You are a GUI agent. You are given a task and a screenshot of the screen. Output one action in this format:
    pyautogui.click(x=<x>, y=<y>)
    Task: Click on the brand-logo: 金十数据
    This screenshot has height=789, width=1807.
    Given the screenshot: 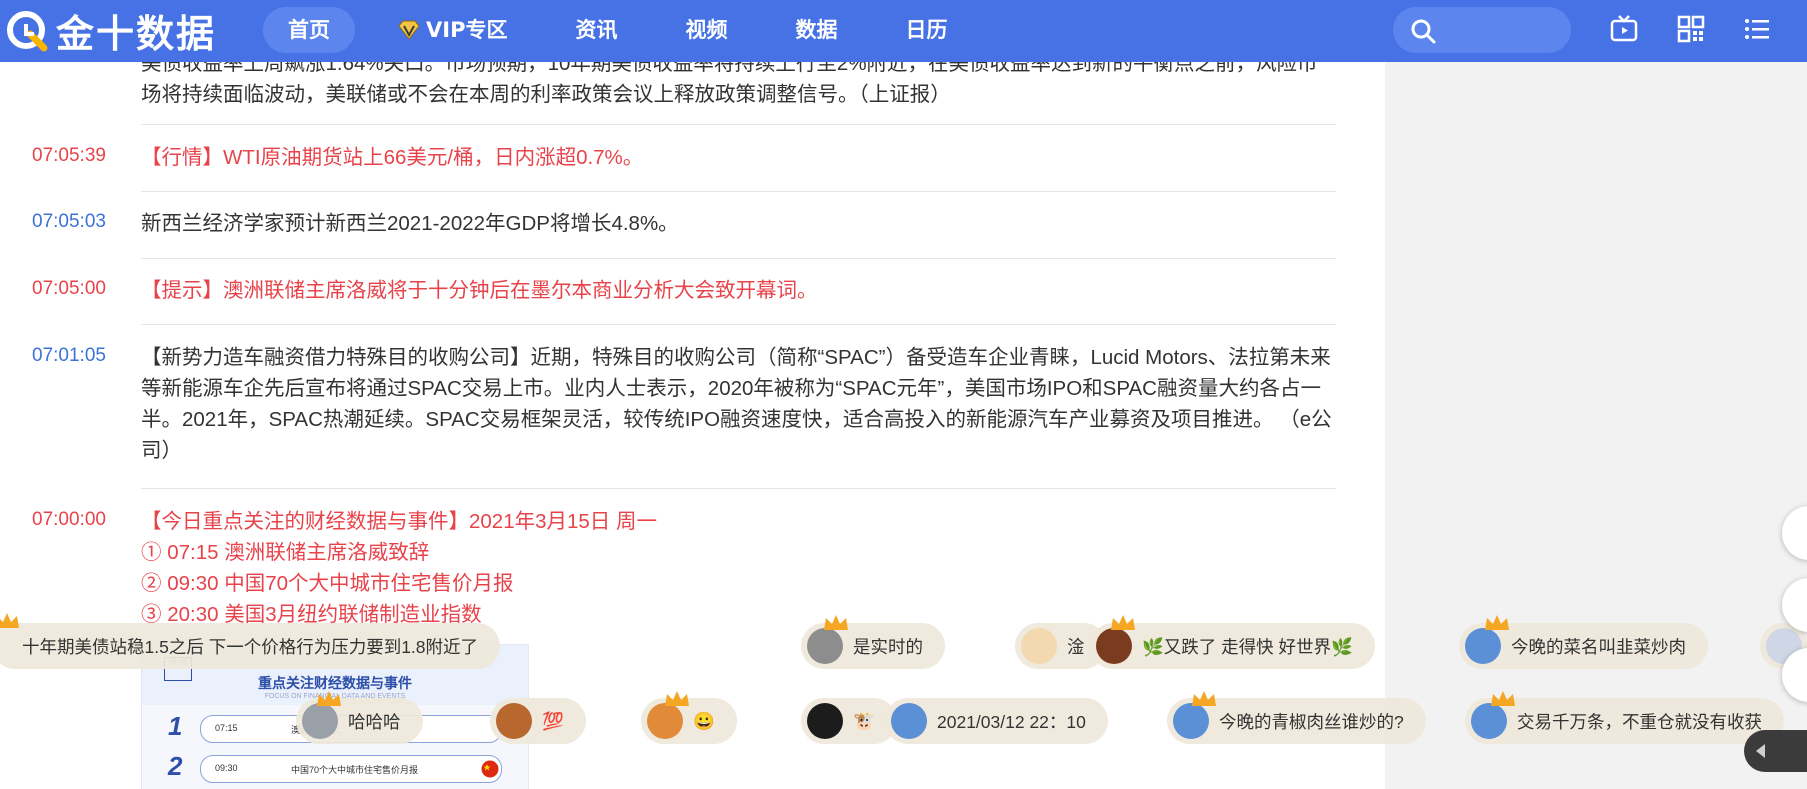 What is the action you would take?
    pyautogui.click(x=111, y=30)
    